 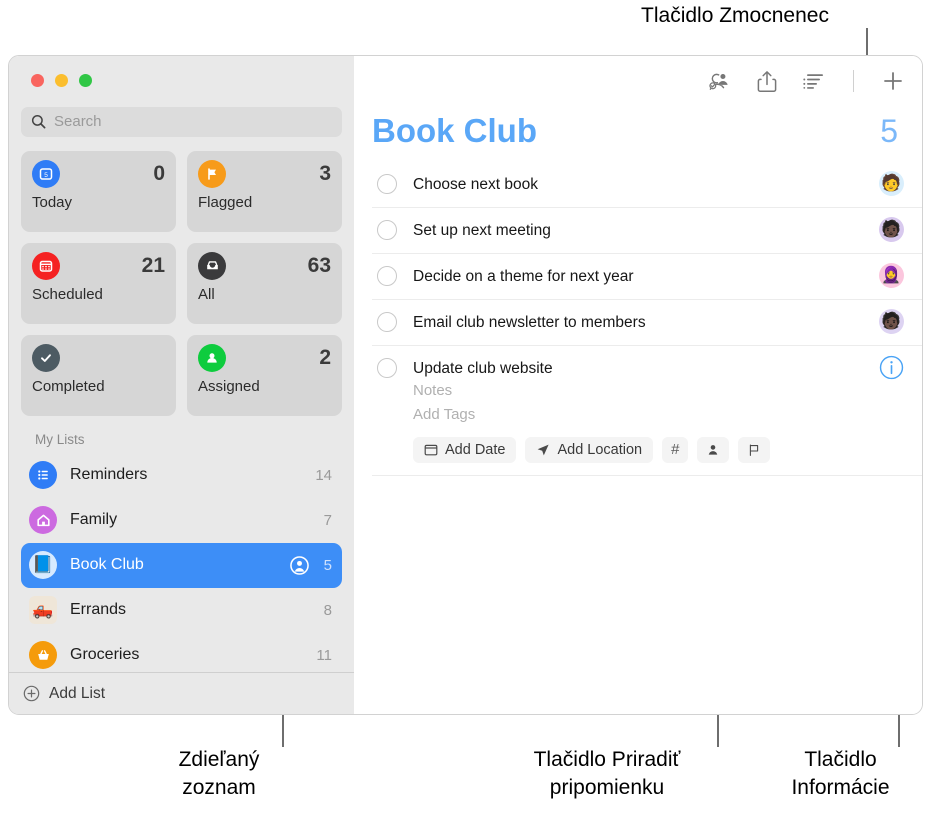 What do you see at coordinates (46, 265) in the screenshot?
I see `calendar-icon` at bounding box center [46, 265].